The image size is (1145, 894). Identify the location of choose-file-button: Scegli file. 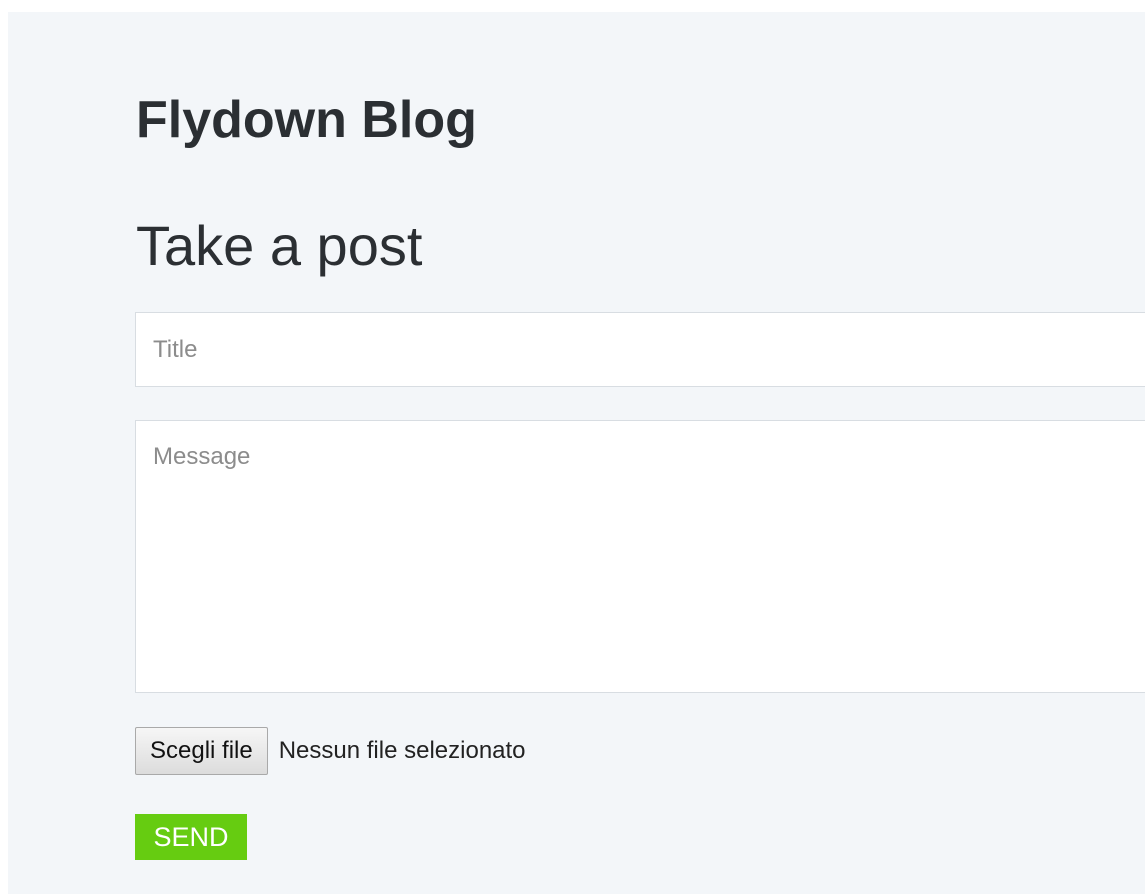
(201, 751).